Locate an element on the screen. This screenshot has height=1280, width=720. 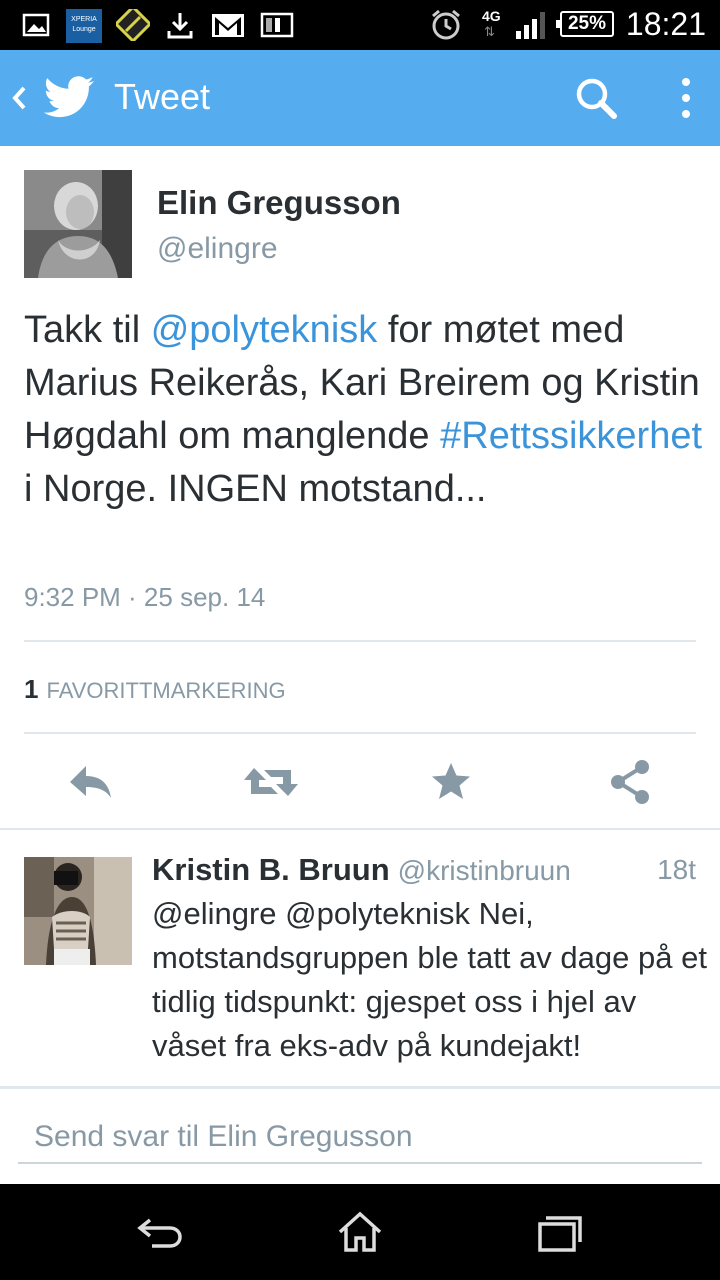
favorite-icon is located at coordinates (451, 782).